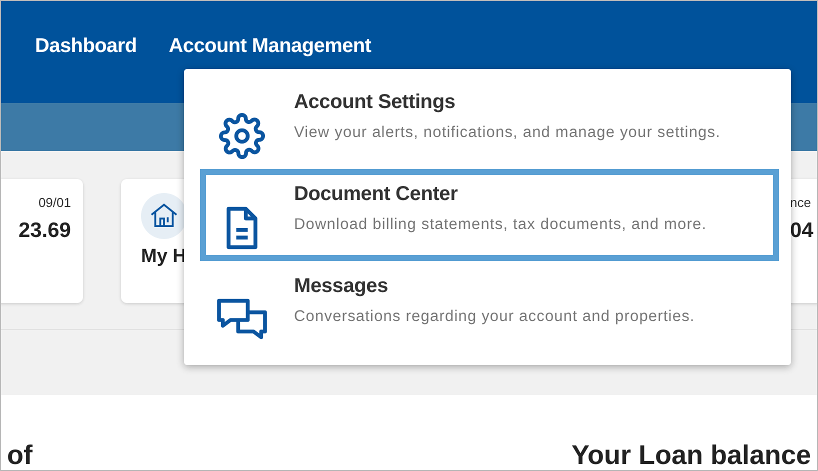 The width and height of the screenshot is (818, 471). Describe the element at coordinates (501, 225) in the screenshot. I see `item-description: Download billing statements, tax documents, and more.` at that location.